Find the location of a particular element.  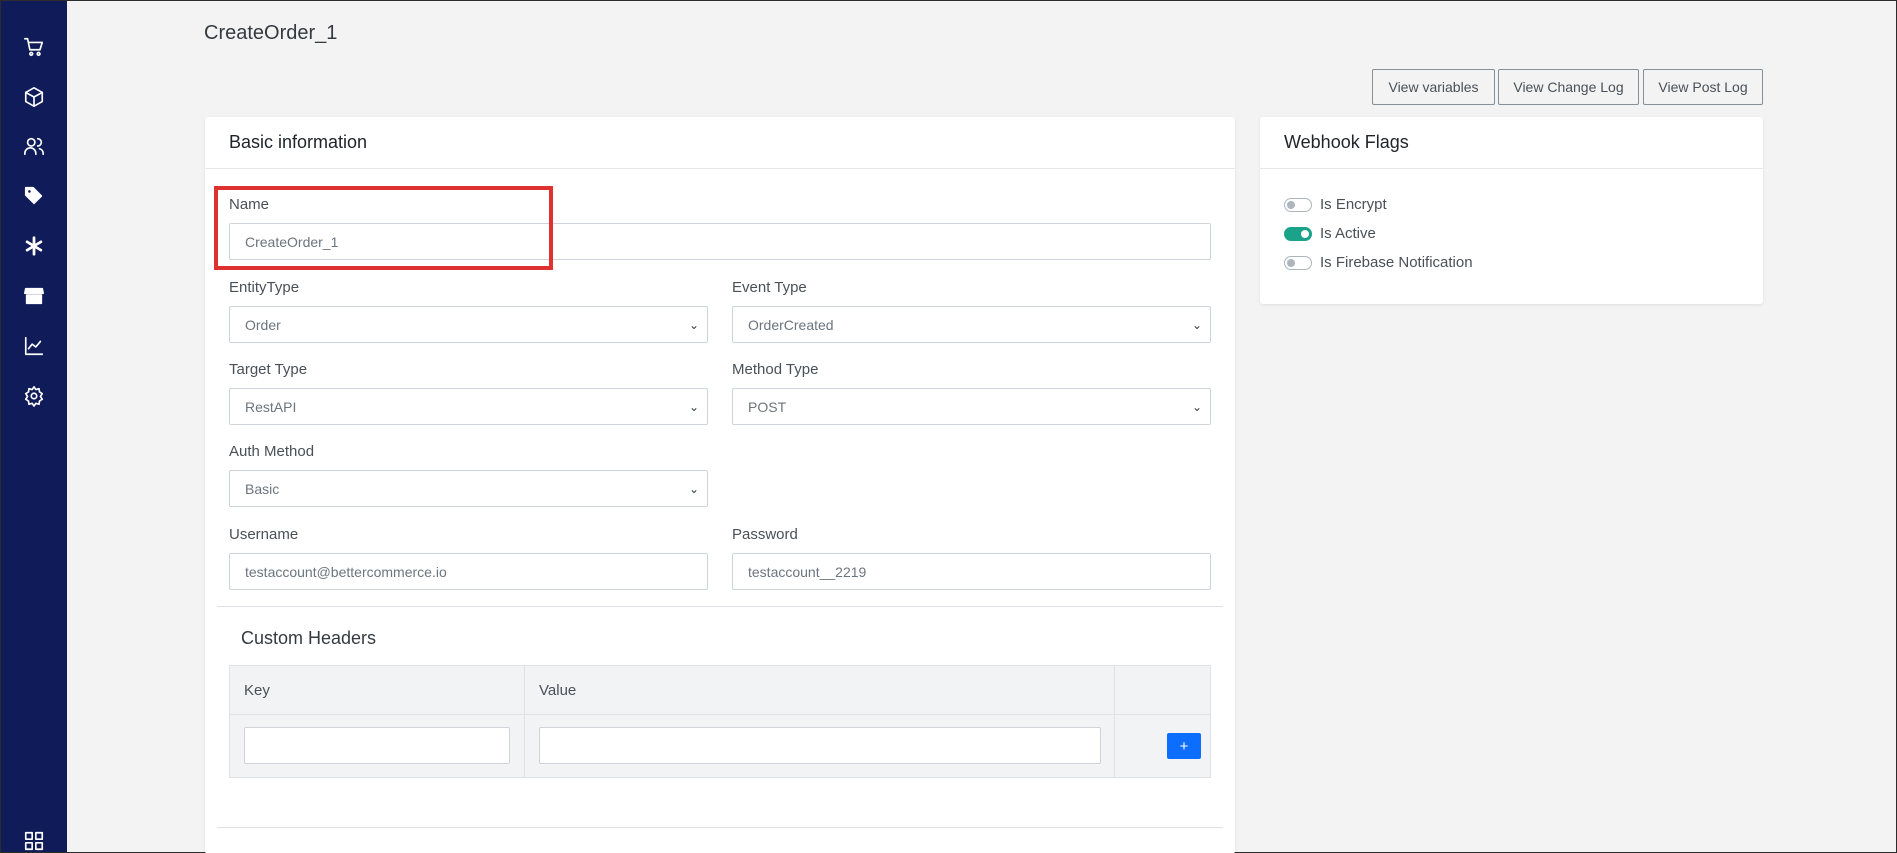

chart-line-icon is located at coordinates (34, 346).